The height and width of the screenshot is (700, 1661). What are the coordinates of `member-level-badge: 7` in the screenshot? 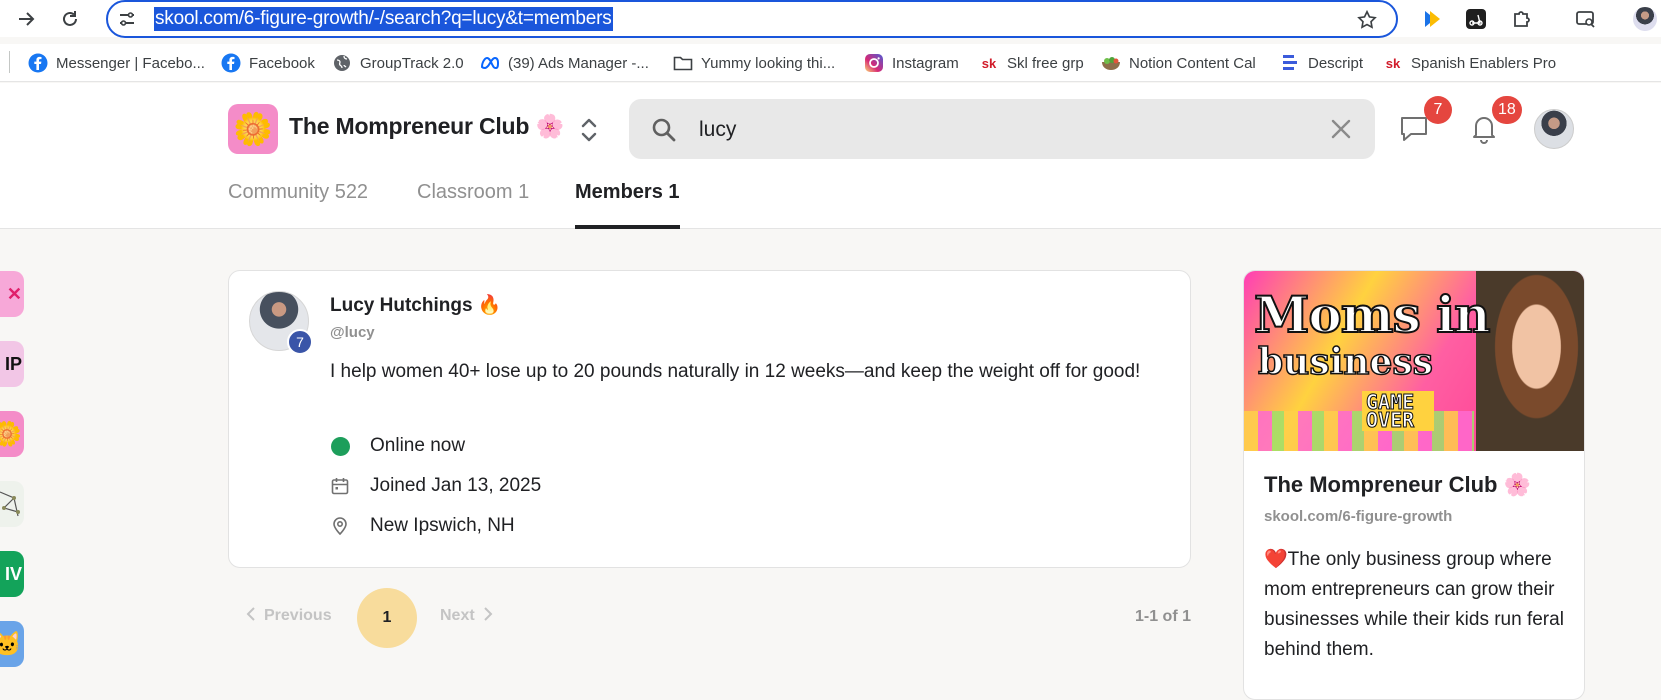 It's located at (300, 342).